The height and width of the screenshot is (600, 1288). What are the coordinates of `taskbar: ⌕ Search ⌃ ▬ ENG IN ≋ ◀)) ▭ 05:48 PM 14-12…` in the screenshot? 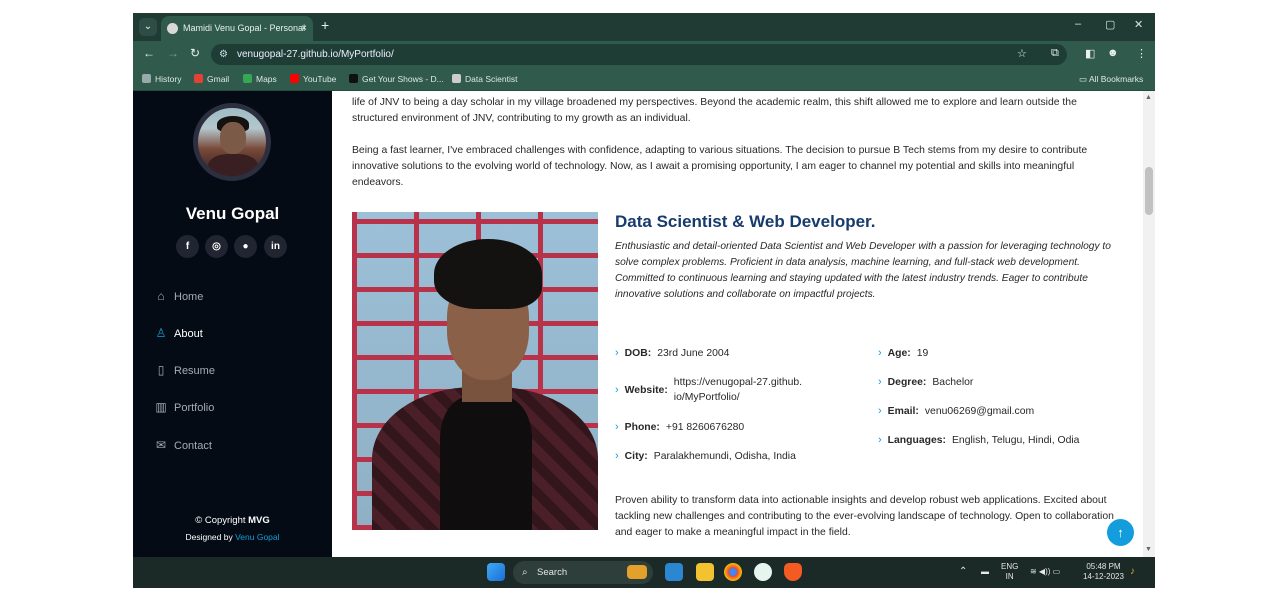 It's located at (644, 572).